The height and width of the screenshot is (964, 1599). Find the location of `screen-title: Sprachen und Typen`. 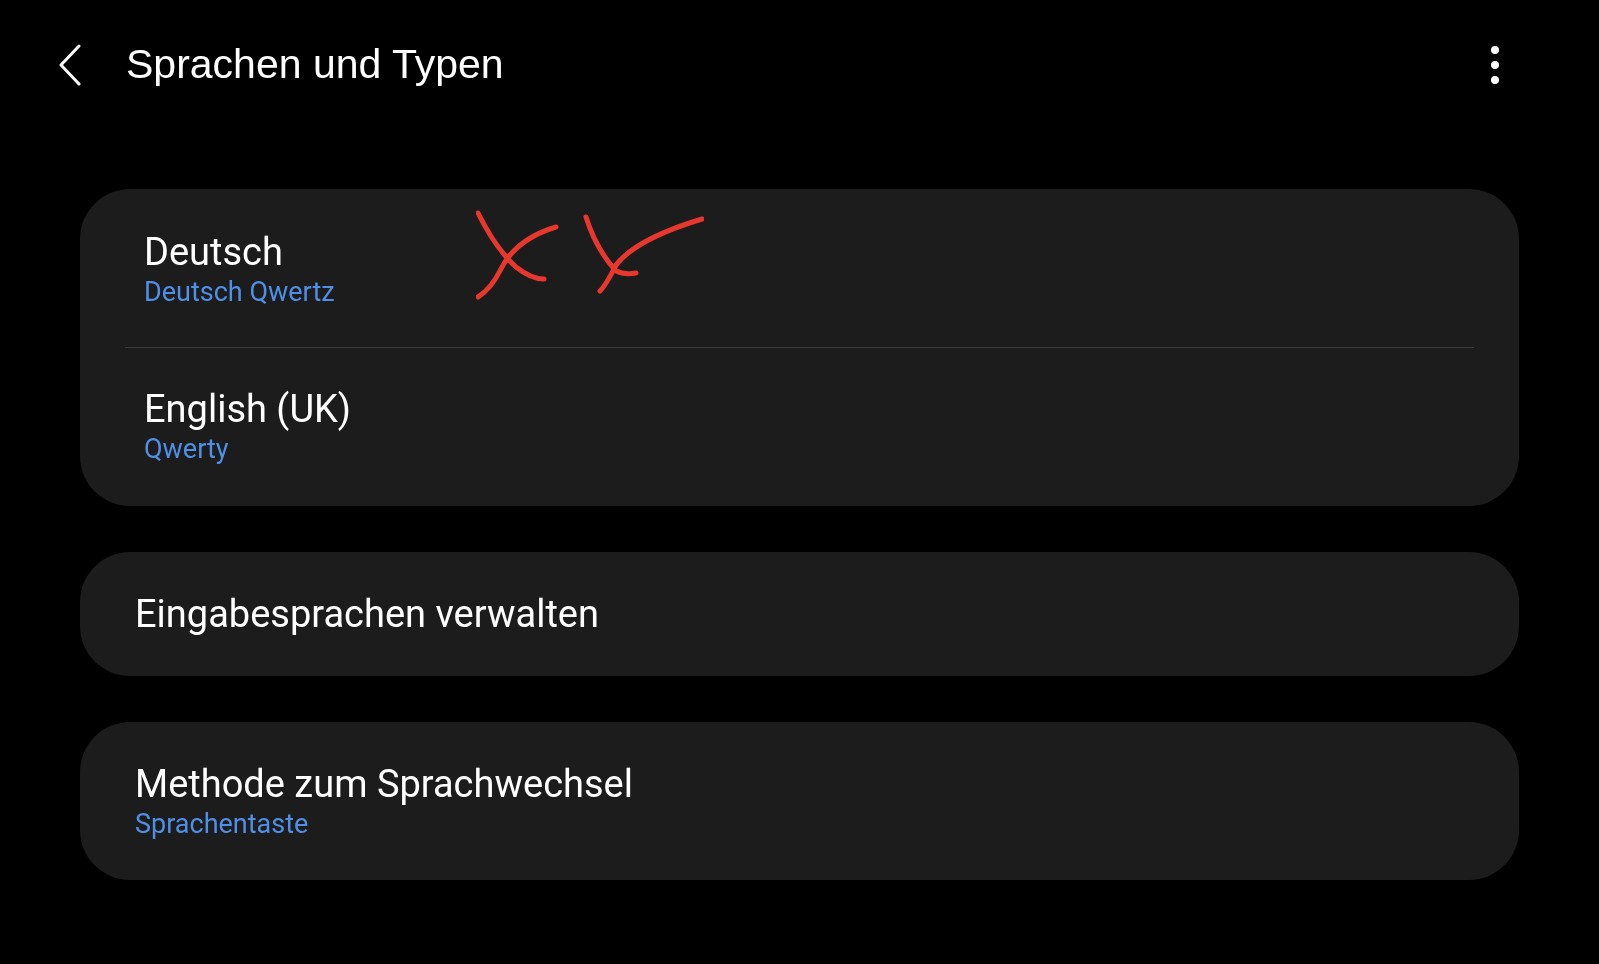

screen-title: Sprachen und Typen is located at coordinates (315, 65).